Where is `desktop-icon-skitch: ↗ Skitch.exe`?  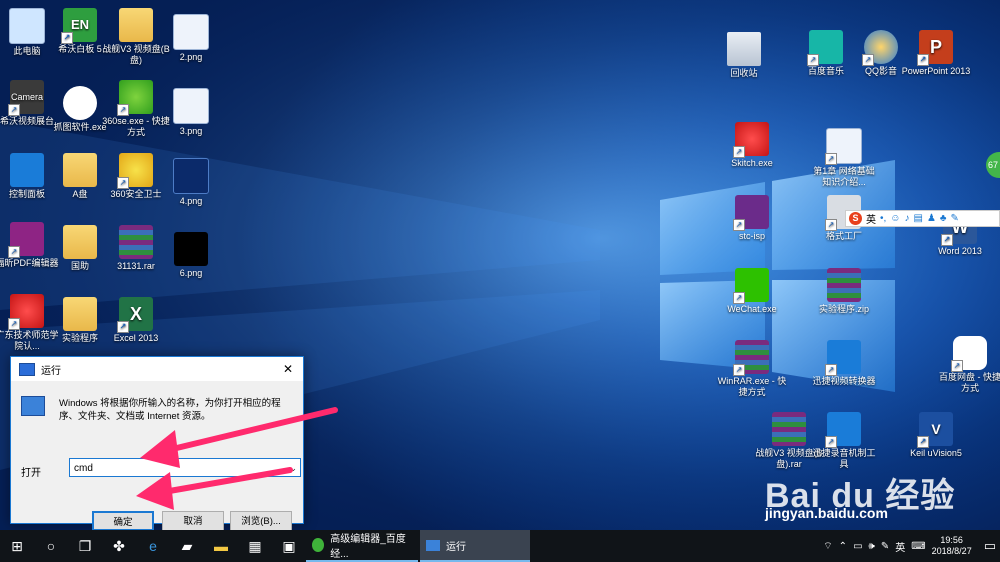
desktop-icon-skitch: ↗ Skitch.exe is located at coordinates (752, 145).